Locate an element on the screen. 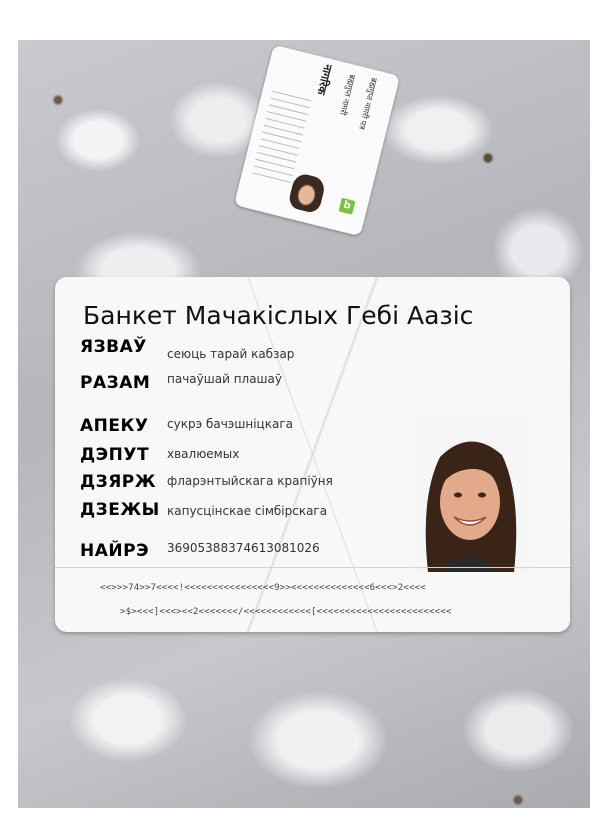 The height and width of the screenshot is (833, 600). field-value: сеюць тарай кабзар is located at coordinates (231, 354).